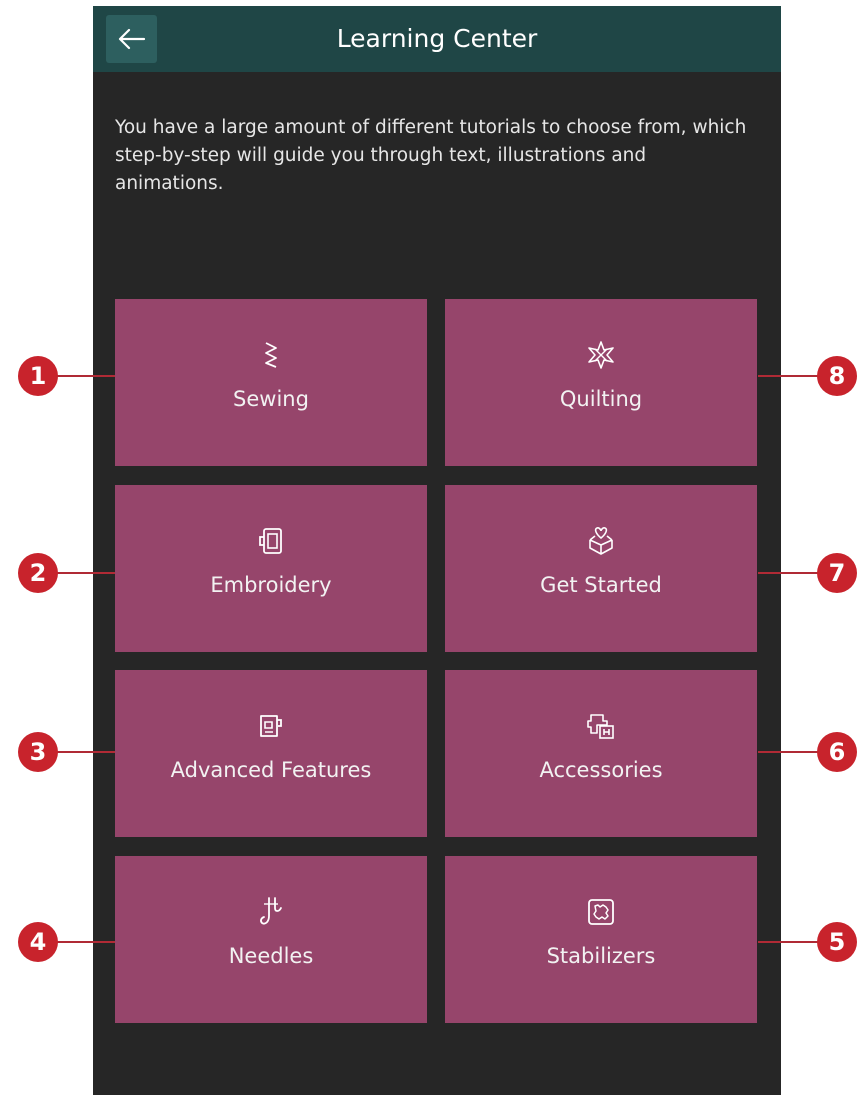 The image size is (857, 1095). I want to click on embroidery-hoop-icon, so click(270, 541).